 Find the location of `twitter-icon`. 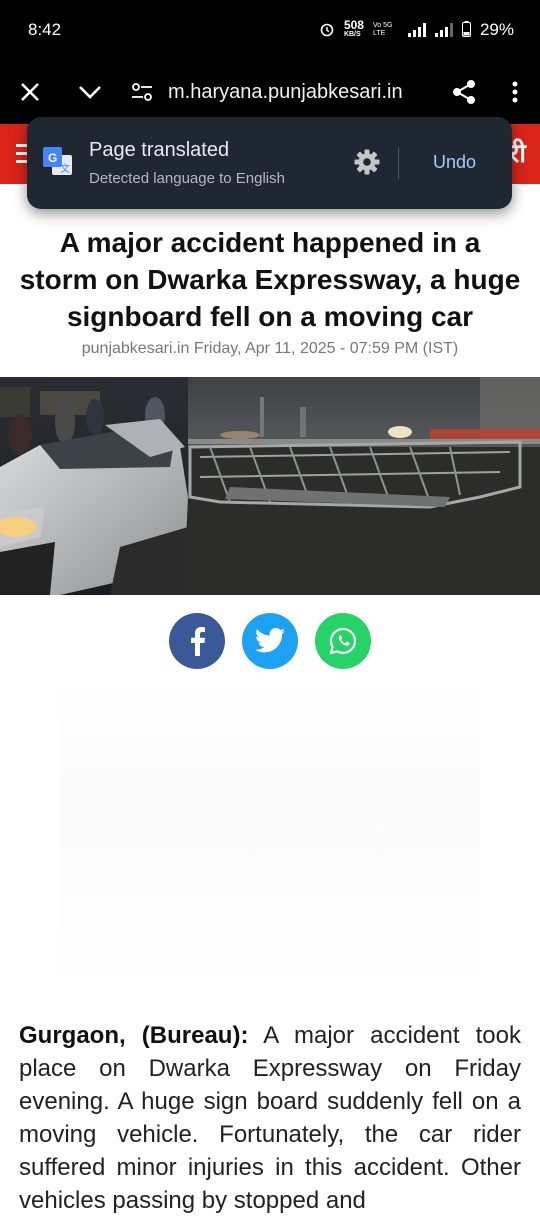

twitter-icon is located at coordinates (270, 640).